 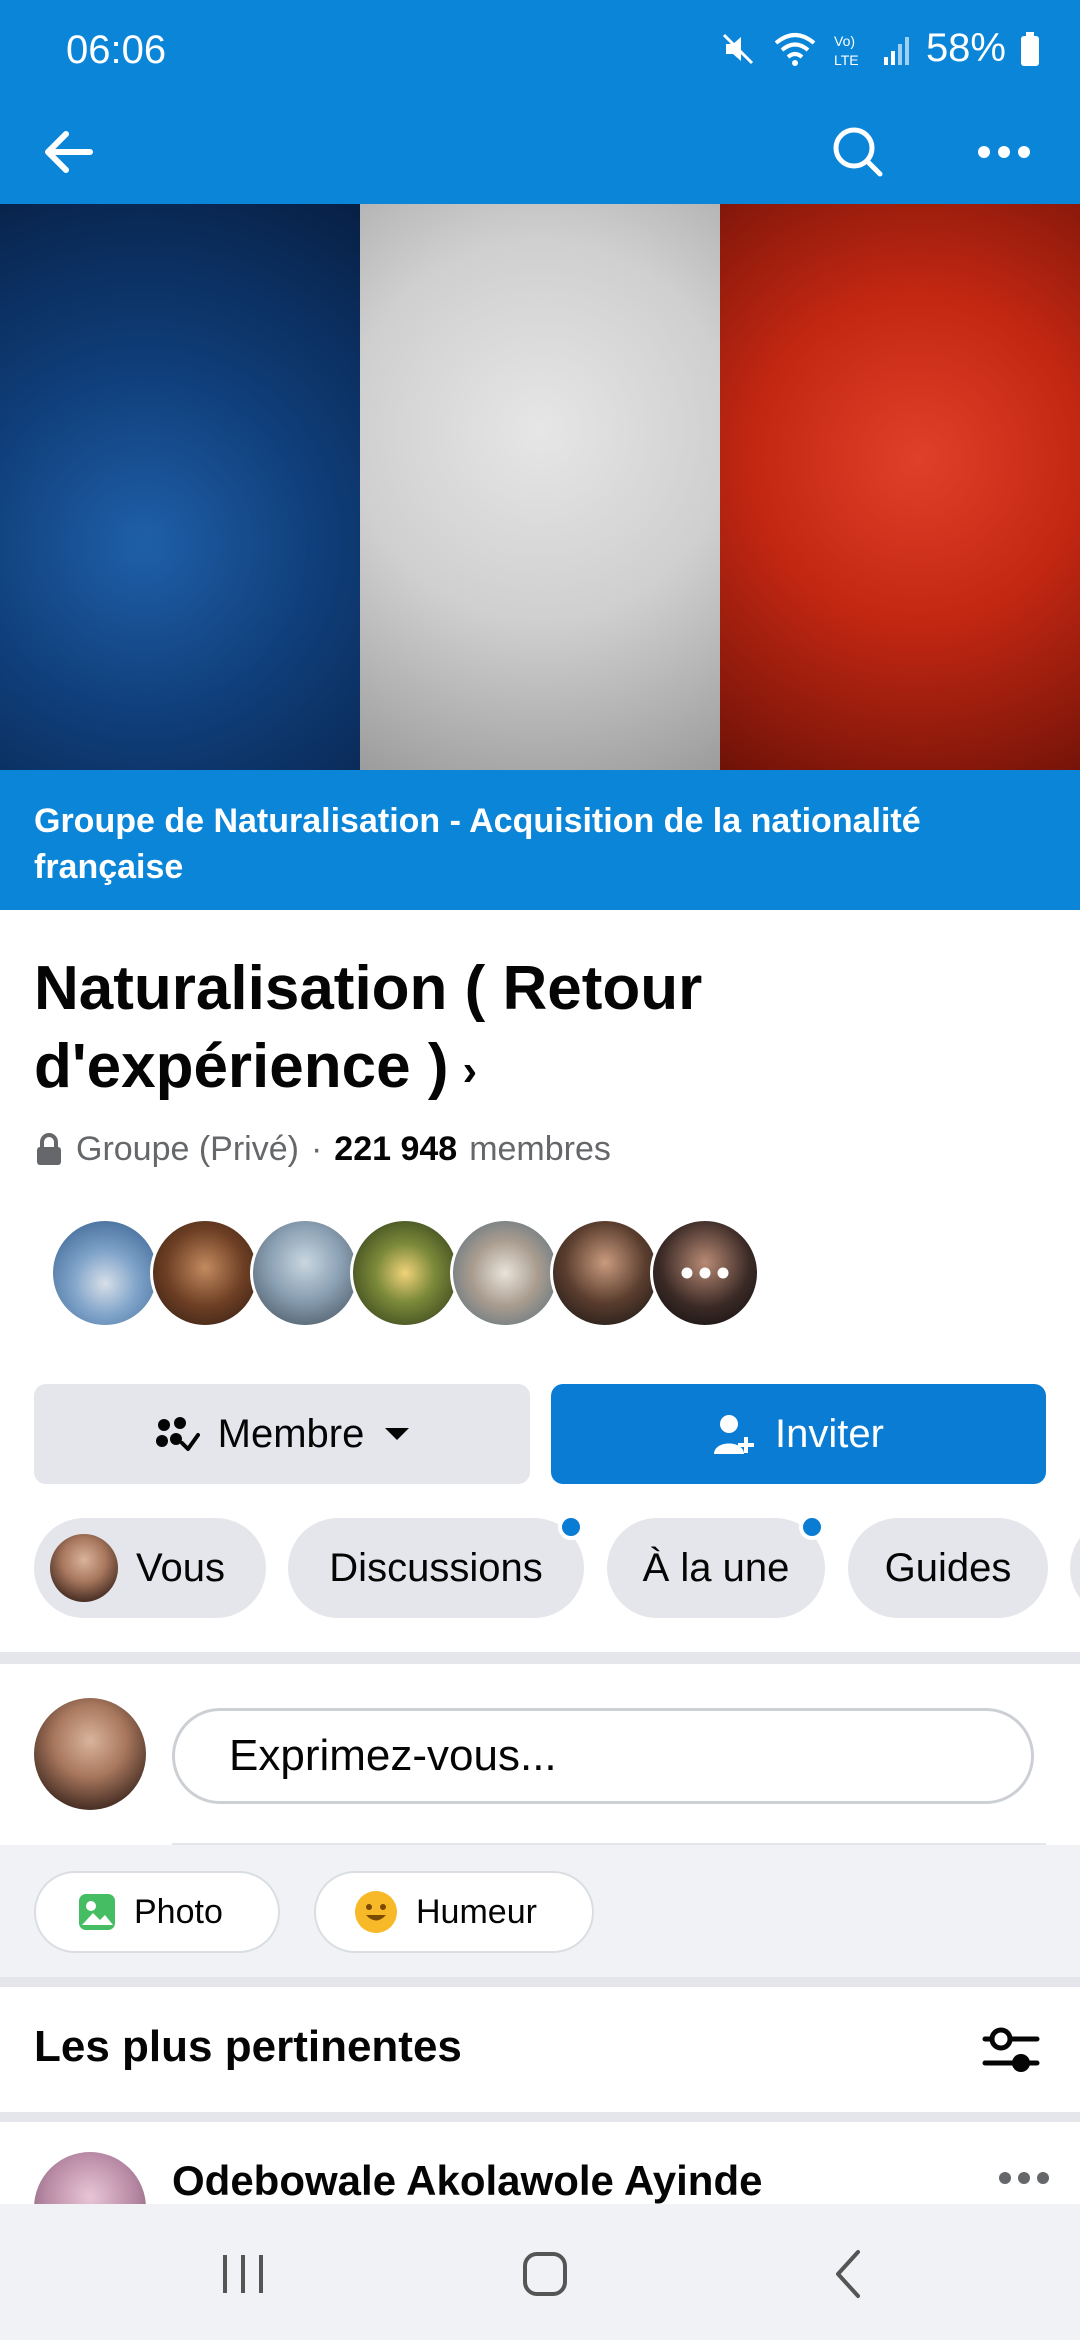 I want to click on sliders-icon, so click(x=1011, y=2049).